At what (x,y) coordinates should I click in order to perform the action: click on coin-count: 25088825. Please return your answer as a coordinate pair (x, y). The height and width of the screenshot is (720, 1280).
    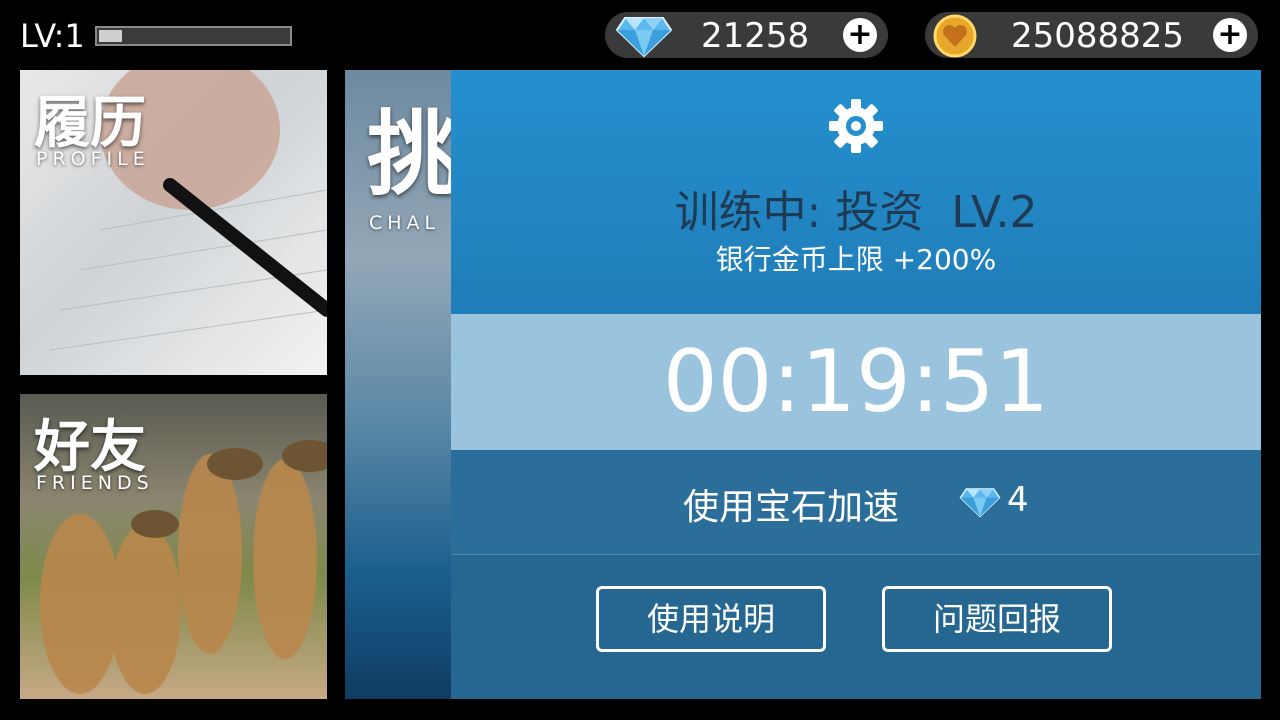
    Looking at the image, I should click on (1098, 36).